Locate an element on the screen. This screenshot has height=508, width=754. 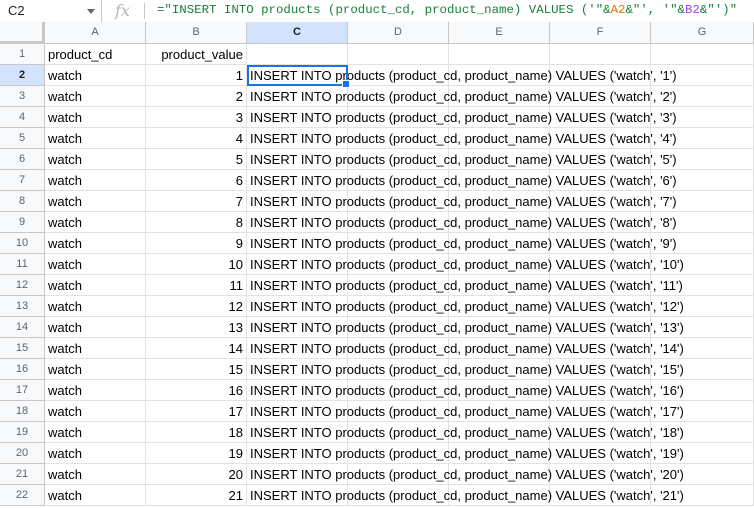
cell-b: 3 is located at coordinates (196, 117).